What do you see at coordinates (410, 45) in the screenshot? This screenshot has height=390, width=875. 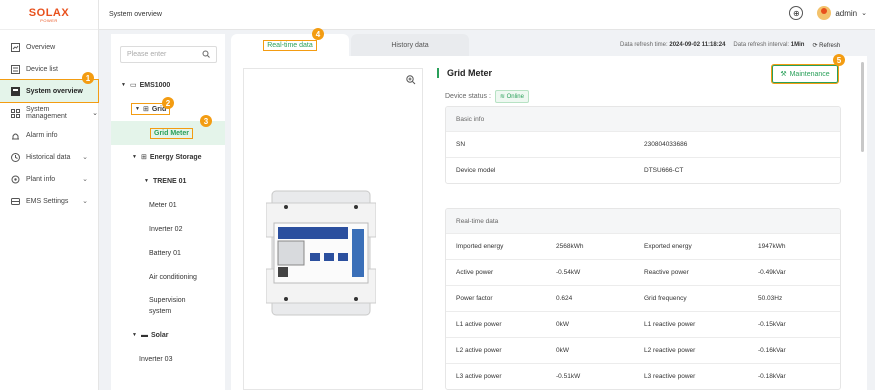 I see `tab-history-data: History data` at bounding box center [410, 45].